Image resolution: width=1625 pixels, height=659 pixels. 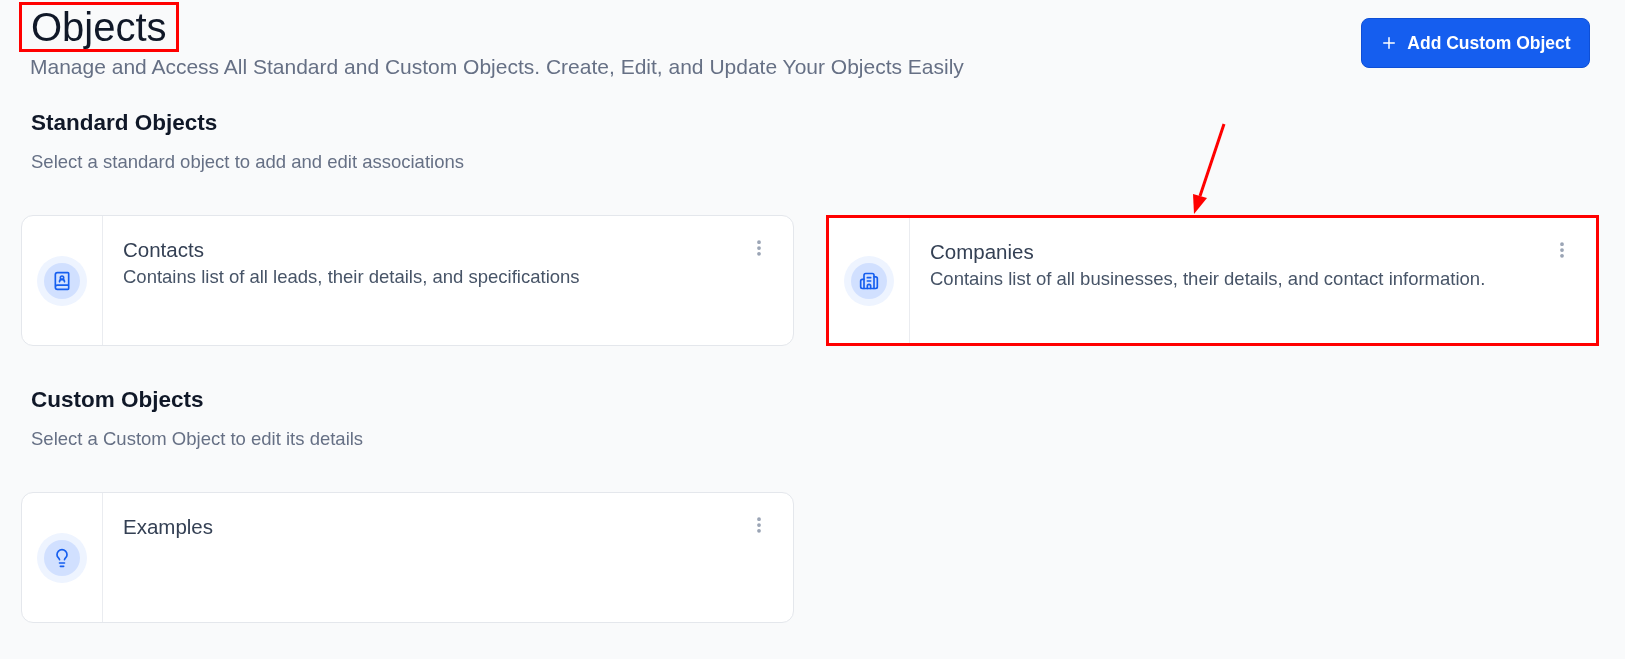 I want to click on object-card: Contacts Contains list of all leads, their details, and specifications, so click(x=407, y=280).